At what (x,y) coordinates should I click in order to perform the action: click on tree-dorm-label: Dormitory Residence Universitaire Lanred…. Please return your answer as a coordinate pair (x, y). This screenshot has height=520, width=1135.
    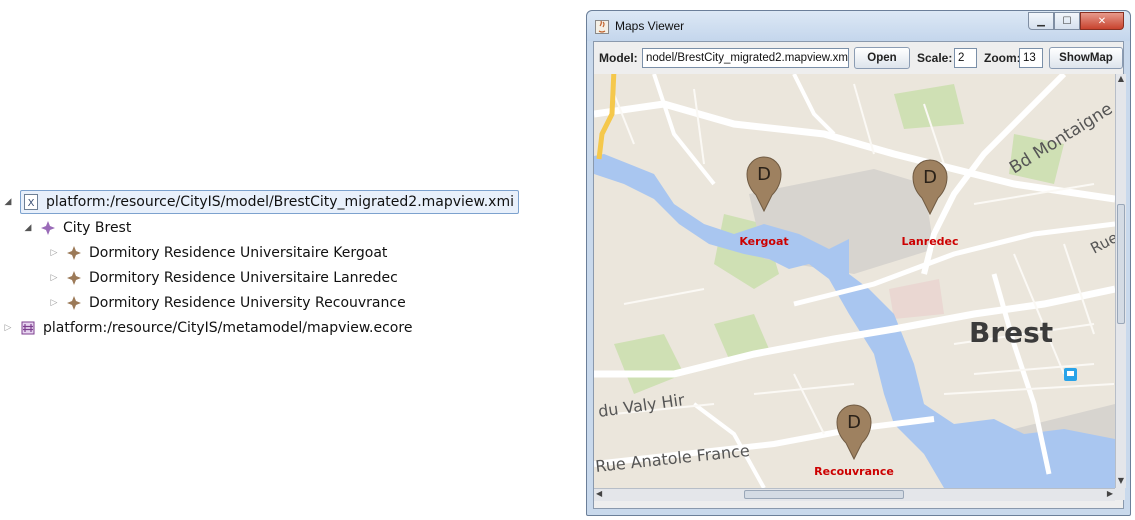
    Looking at the image, I should click on (243, 278).